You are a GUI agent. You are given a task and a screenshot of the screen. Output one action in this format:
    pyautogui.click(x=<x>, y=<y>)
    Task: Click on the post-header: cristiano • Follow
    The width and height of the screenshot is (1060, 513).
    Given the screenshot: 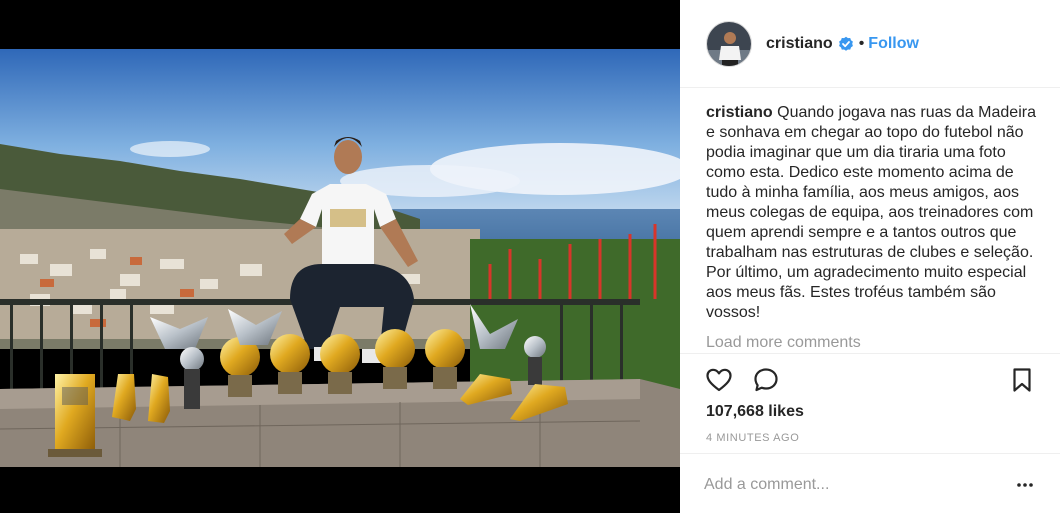 What is the action you would take?
    pyautogui.click(x=870, y=44)
    